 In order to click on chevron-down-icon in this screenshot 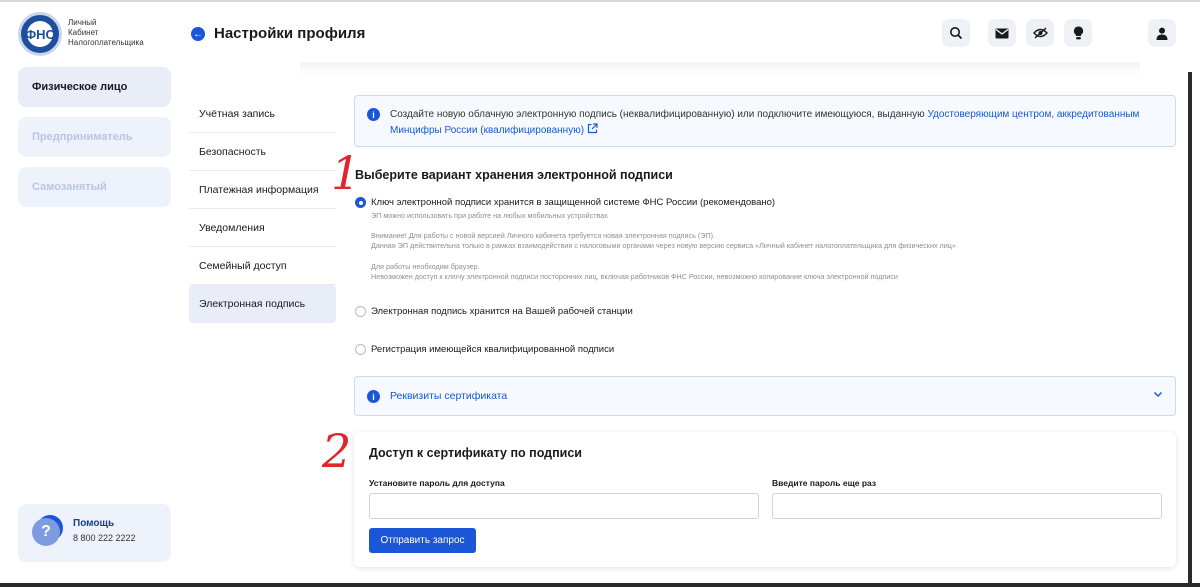, I will do `click(1158, 394)`.